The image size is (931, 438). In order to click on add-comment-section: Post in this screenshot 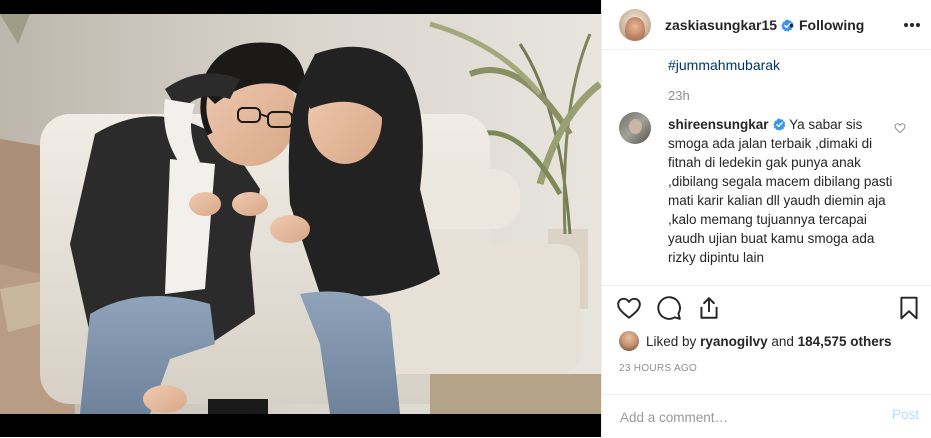, I will do `click(766, 416)`.